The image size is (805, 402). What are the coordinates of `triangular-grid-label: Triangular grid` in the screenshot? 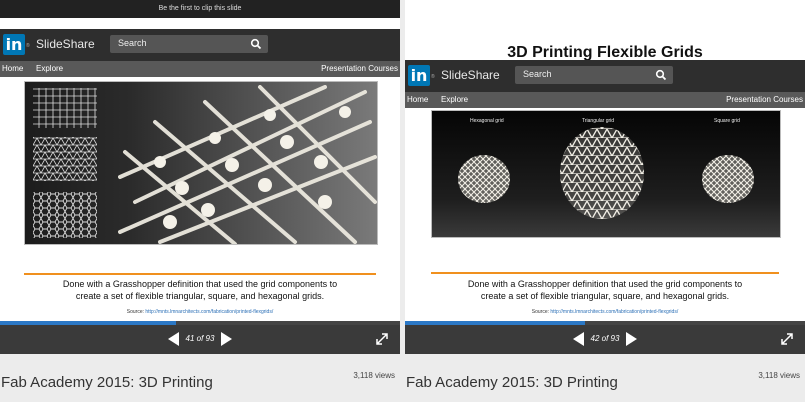 It's located at (598, 121).